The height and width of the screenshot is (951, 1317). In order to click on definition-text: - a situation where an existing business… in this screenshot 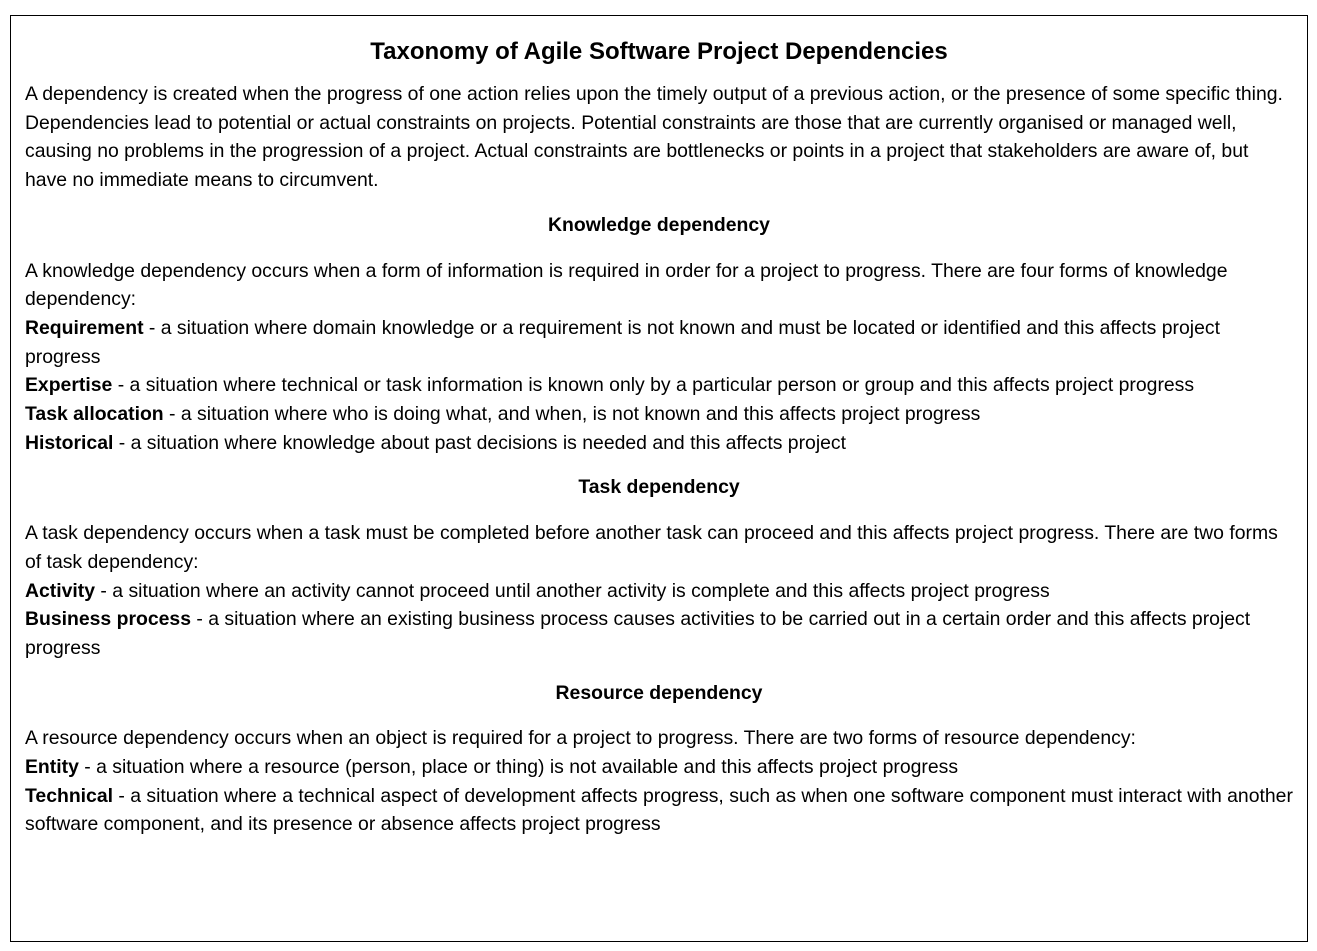, I will do `click(638, 633)`.